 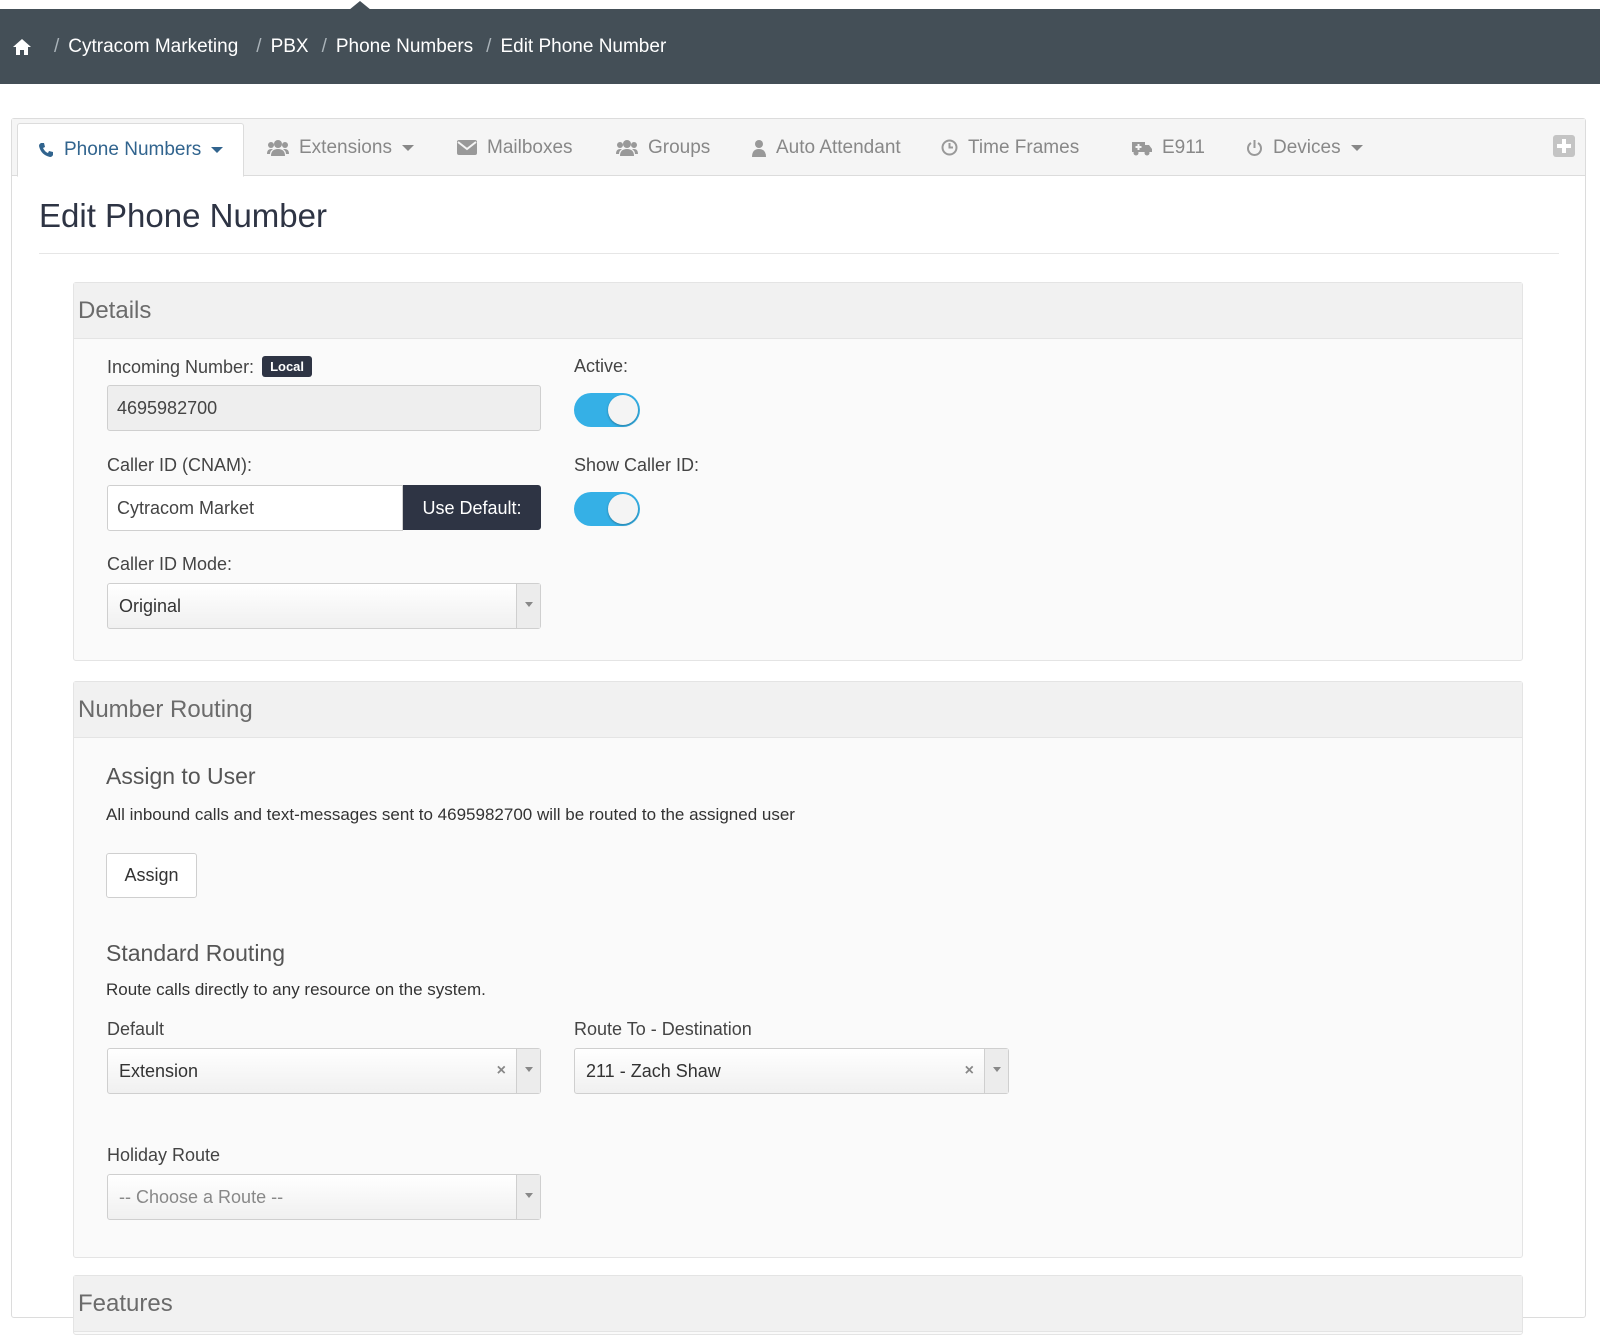 What do you see at coordinates (637, 465) in the screenshot?
I see `show-caller-id-label: Show Caller ID:` at bounding box center [637, 465].